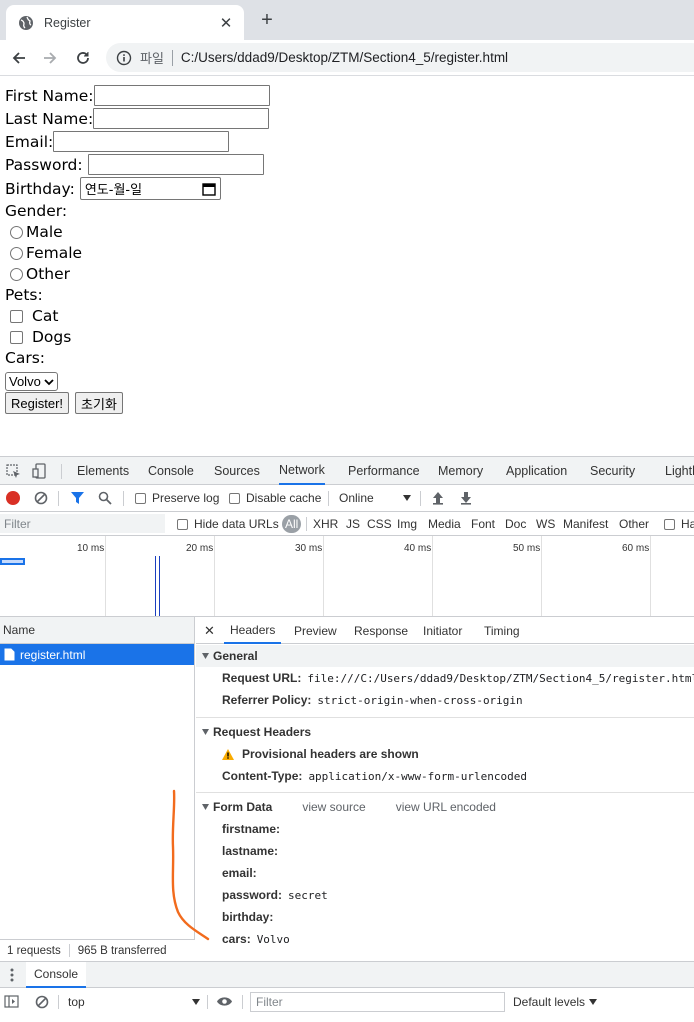 The image size is (694, 1022). I want to click on birthday-input: 연도-월-일, so click(150, 188).